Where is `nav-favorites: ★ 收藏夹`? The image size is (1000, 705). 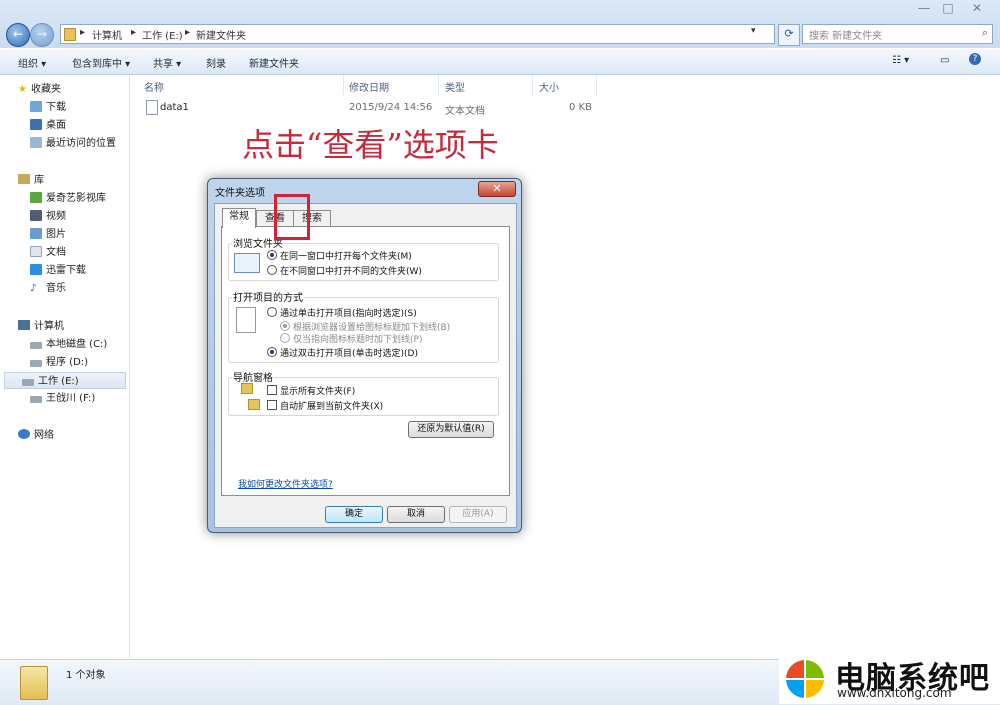
nav-favorites: ★ 收藏夹 is located at coordinates (39, 89).